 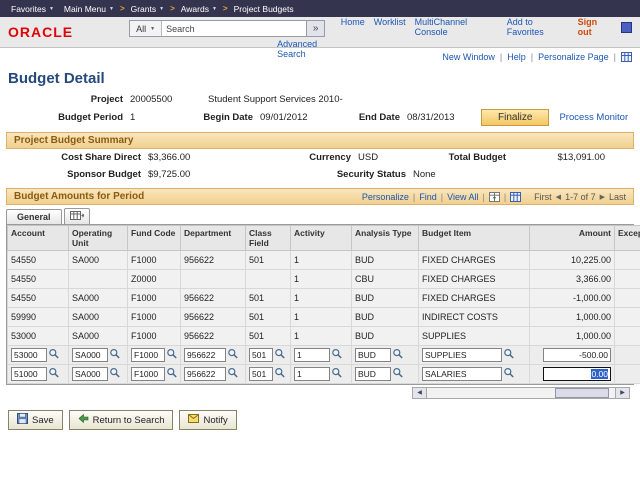 I want to click on cost-share-value: $3,366.00, so click(x=169, y=157).